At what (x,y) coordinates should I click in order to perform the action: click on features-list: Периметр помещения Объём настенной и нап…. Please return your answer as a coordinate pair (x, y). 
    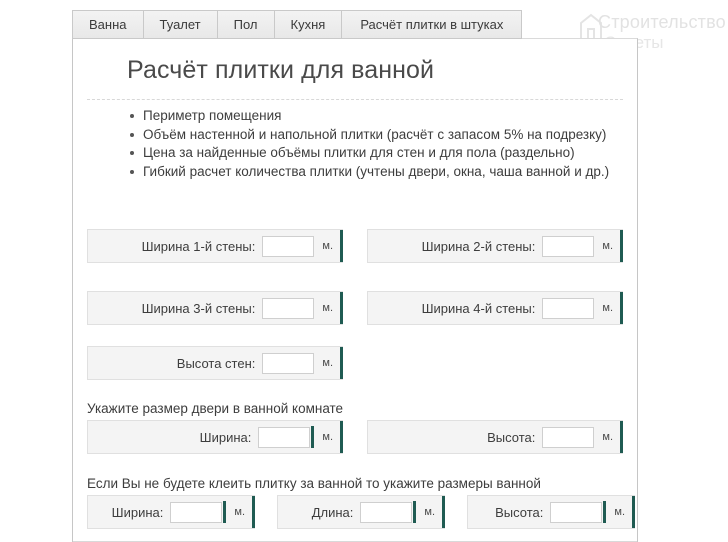
    Looking at the image, I should click on (355, 143).